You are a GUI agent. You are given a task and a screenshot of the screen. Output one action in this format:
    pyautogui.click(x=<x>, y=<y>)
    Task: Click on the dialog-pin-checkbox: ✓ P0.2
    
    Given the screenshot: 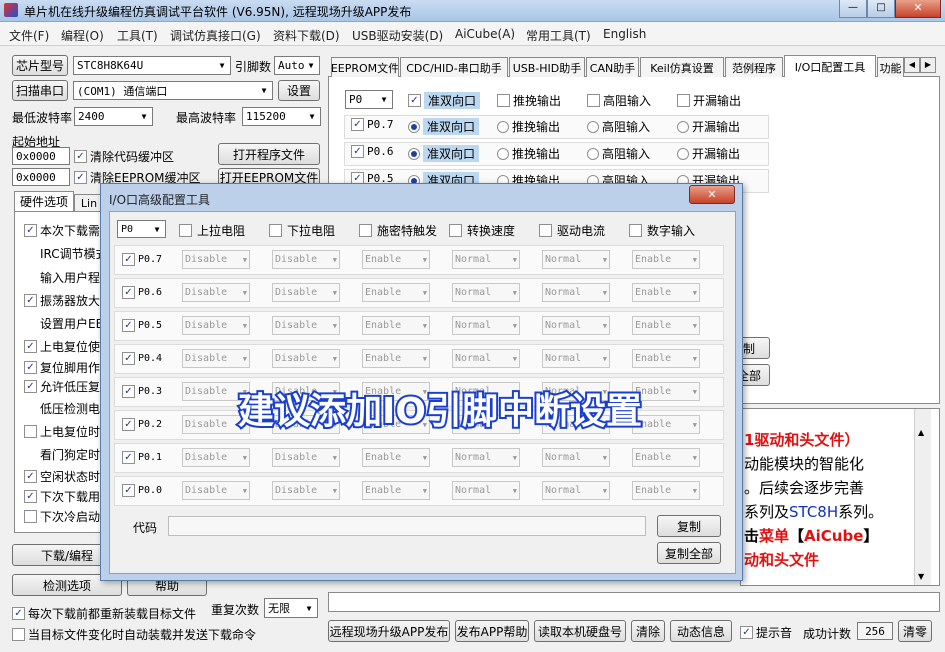 What is the action you would take?
    pyautogui.click(x=142, y=424)
    